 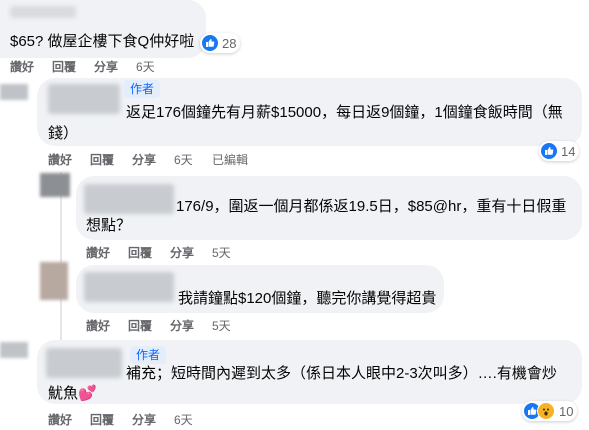 I want to click on comment-text-line: 176/9，圍返一個月都係返19.5日，$85@hr，重有十日假重, so click(x=371, y=206).